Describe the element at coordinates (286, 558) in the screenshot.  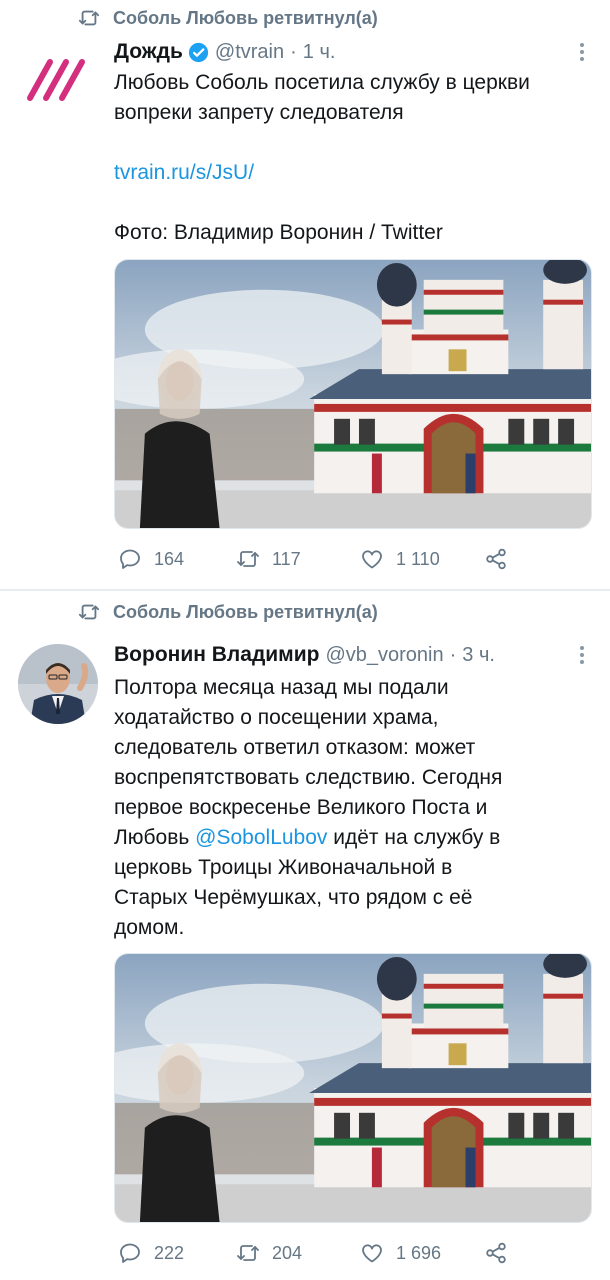
I see `retweet-count: 117` at that location.